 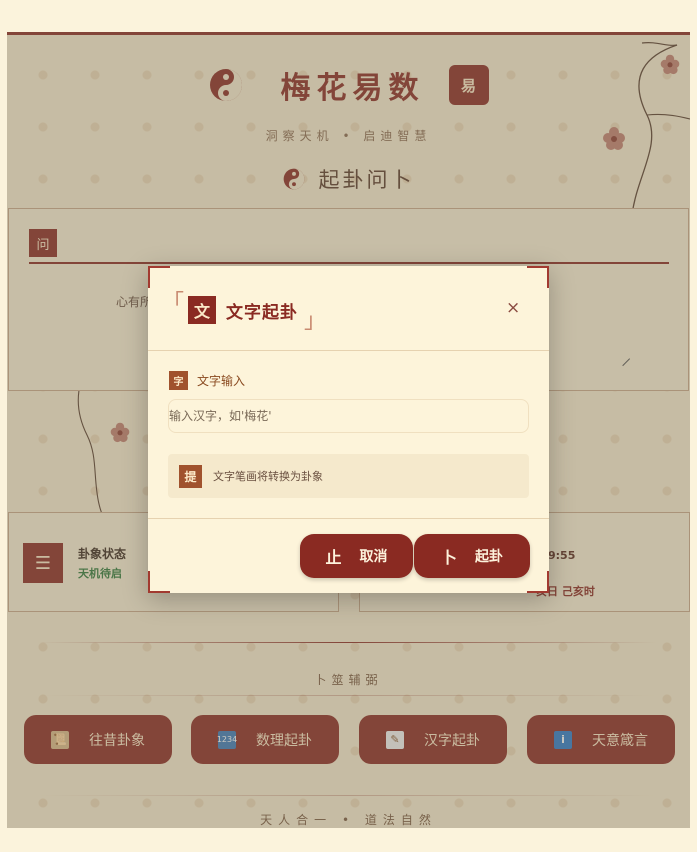 What do you see at coordinates (356, 556) in the screenshot?
I see `cancel-button: 止 取消` at bounding box center [356, 556].